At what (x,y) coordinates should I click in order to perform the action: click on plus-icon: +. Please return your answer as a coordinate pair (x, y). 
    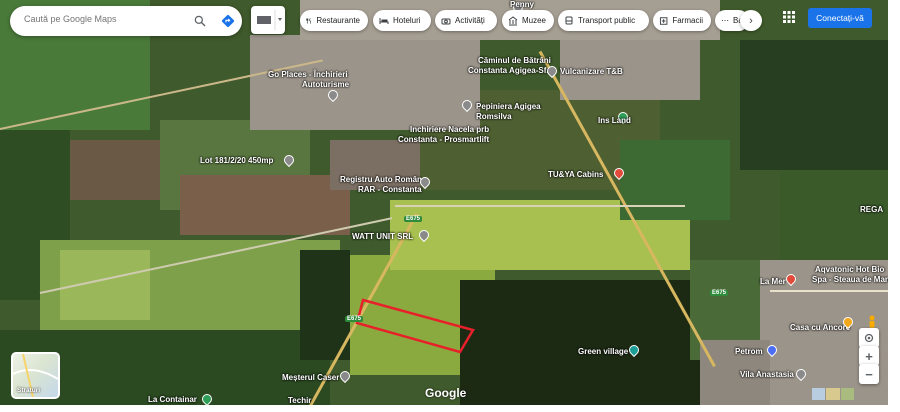
    Looking at the image, I should click on (869, 356).